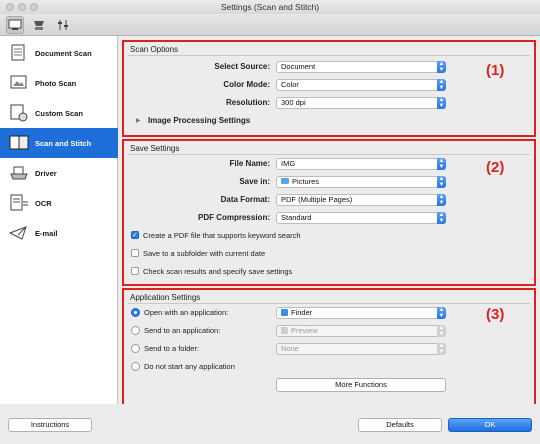  I want to click on ocr-icon, so click(19, 202).